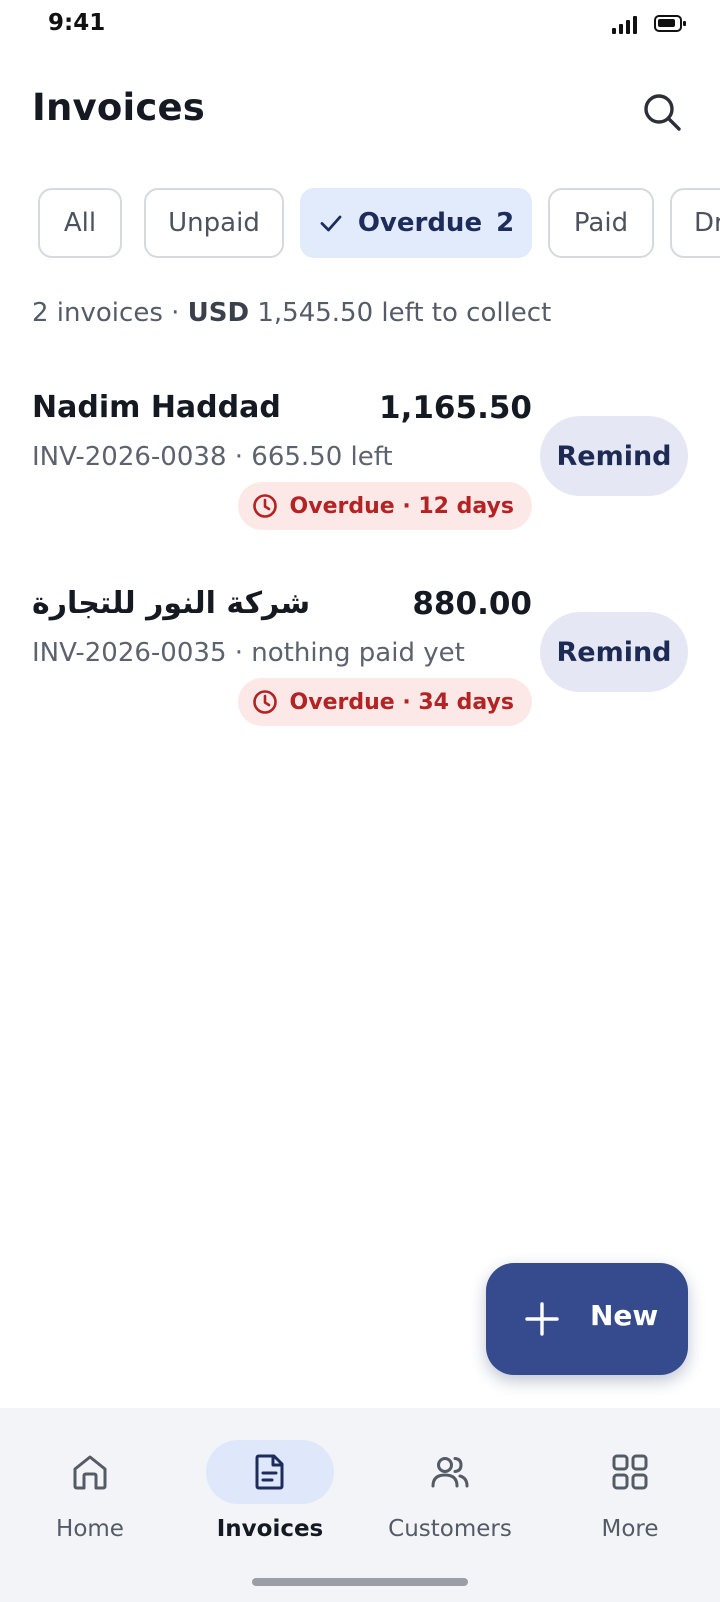 The image size is (720, 1602). I want to click on nav-item-more: More, so click(630, 1492).